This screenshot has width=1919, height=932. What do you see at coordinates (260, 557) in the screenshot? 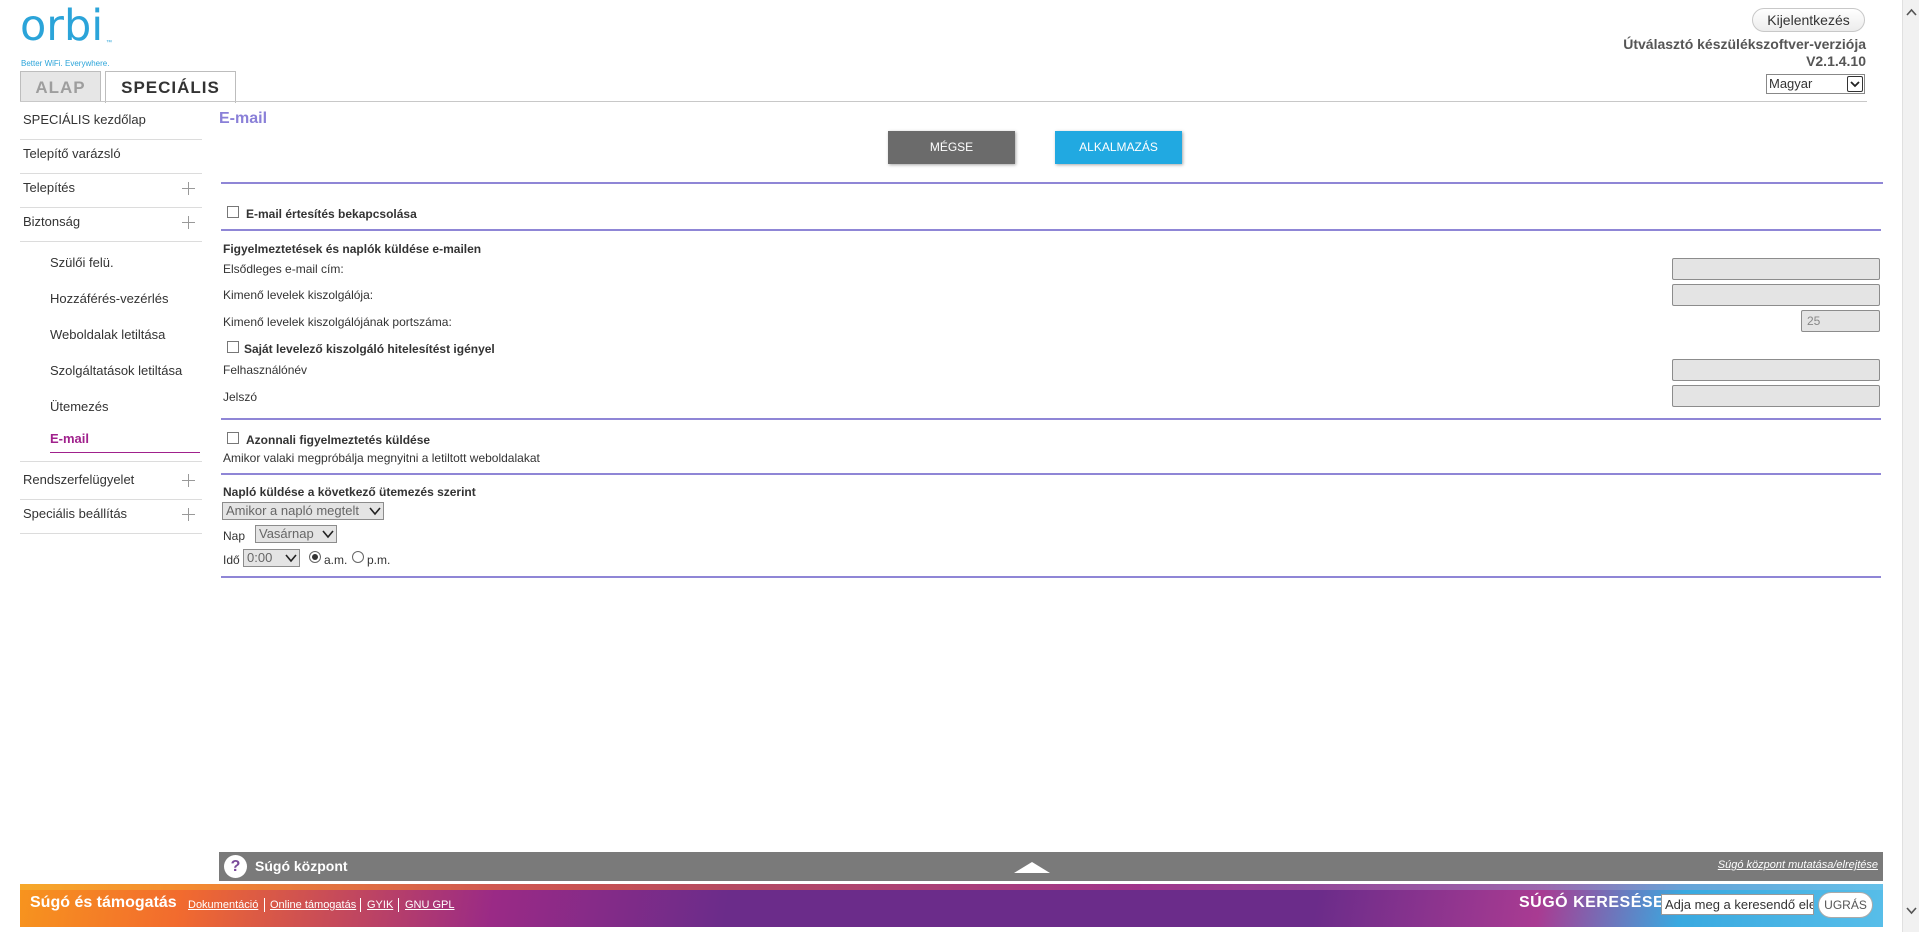
I see `time-selected: 0:00` at bounding box center [260, 557].